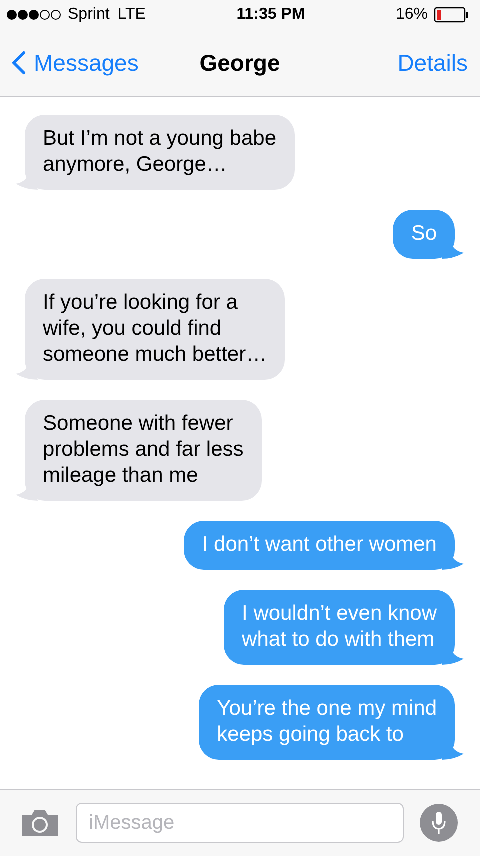 The image size is (480, 856). I want to click on sent-message: I wouldn’t even know what to do with them, so click(344, 627).